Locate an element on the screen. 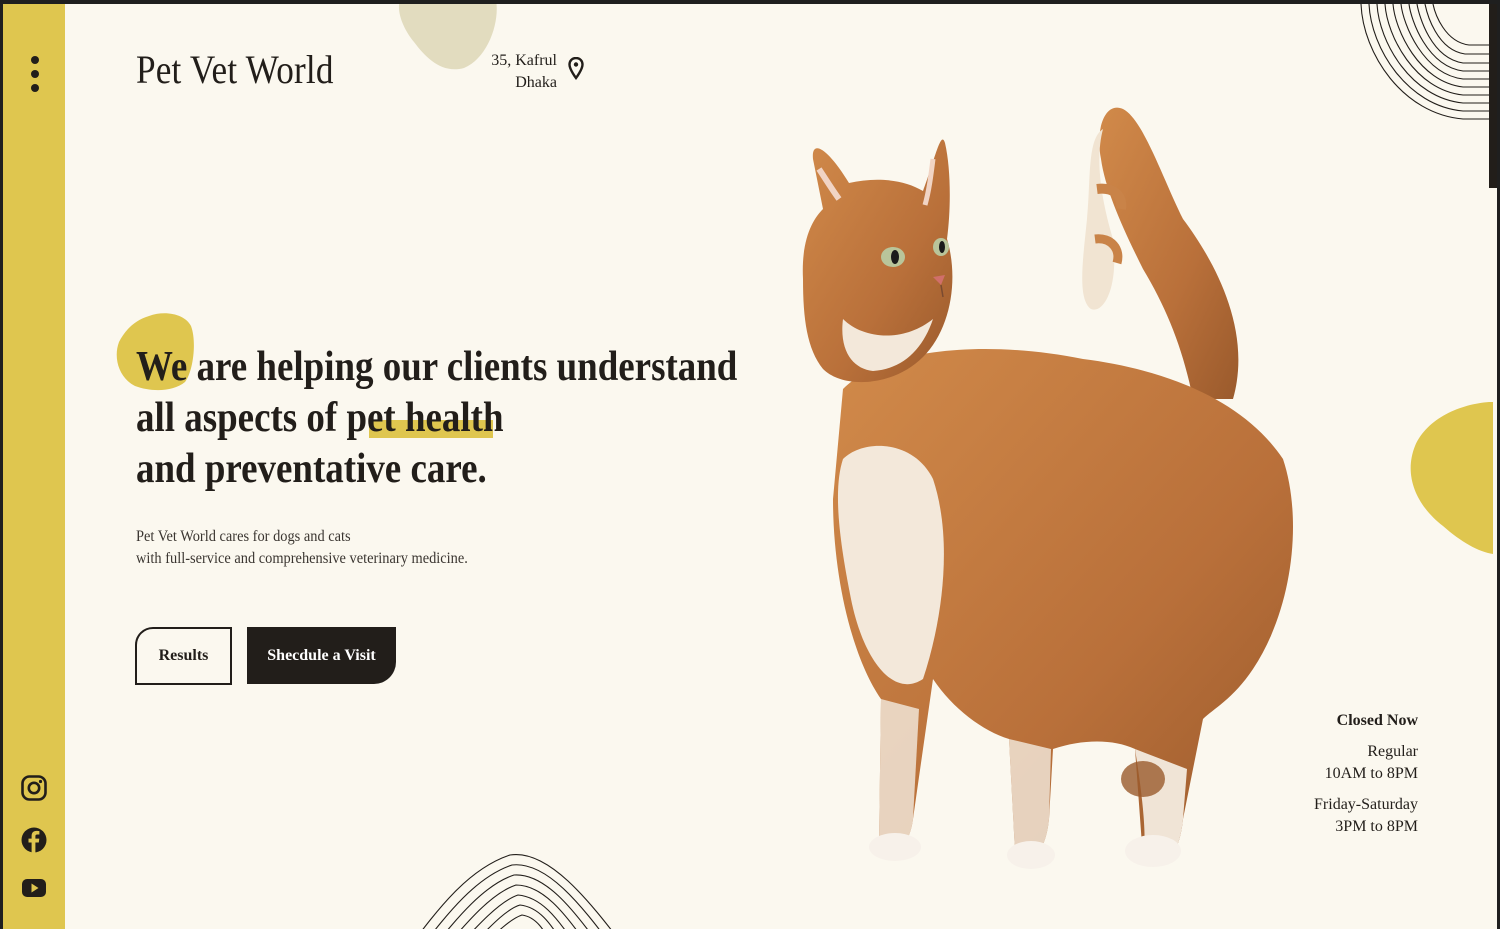  weekend-hours-label: Friday-Saturday is located at coordinates (1366, 804).